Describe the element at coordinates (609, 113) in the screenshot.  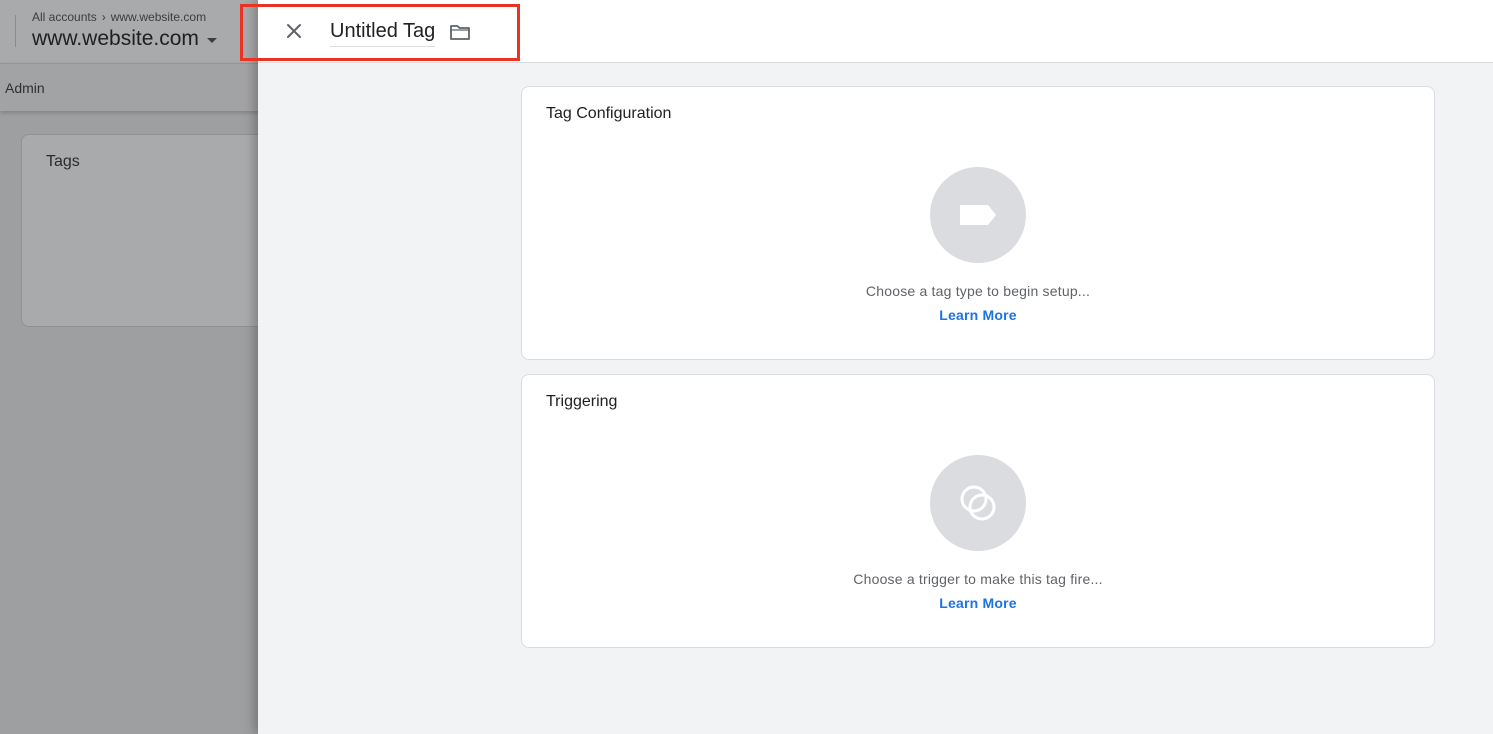
I see `tag-configuration-title: Tag Configuration` at that location.